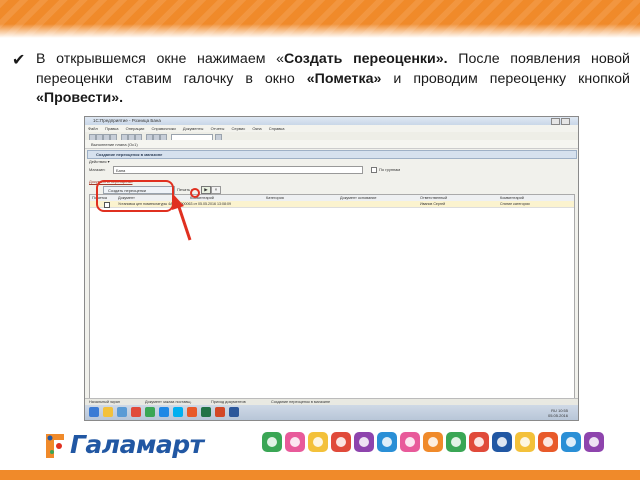 This screenshot has height=480, width=640. What do you see at coordinates (168, 402) in the screenshot?
I see `window-tab: Документ заказа поставщ.` at bounding box center [168, 402].